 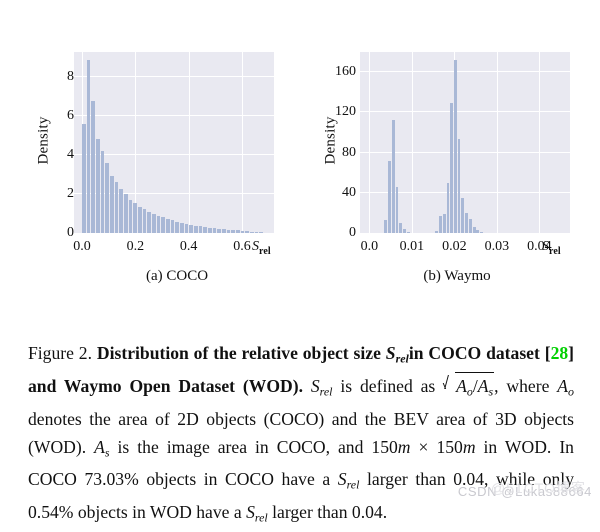 What do you see at coordinates (461, 386) in the screenshot?
I see `sqrt-numerator: A` at bounding box center [461, 386].